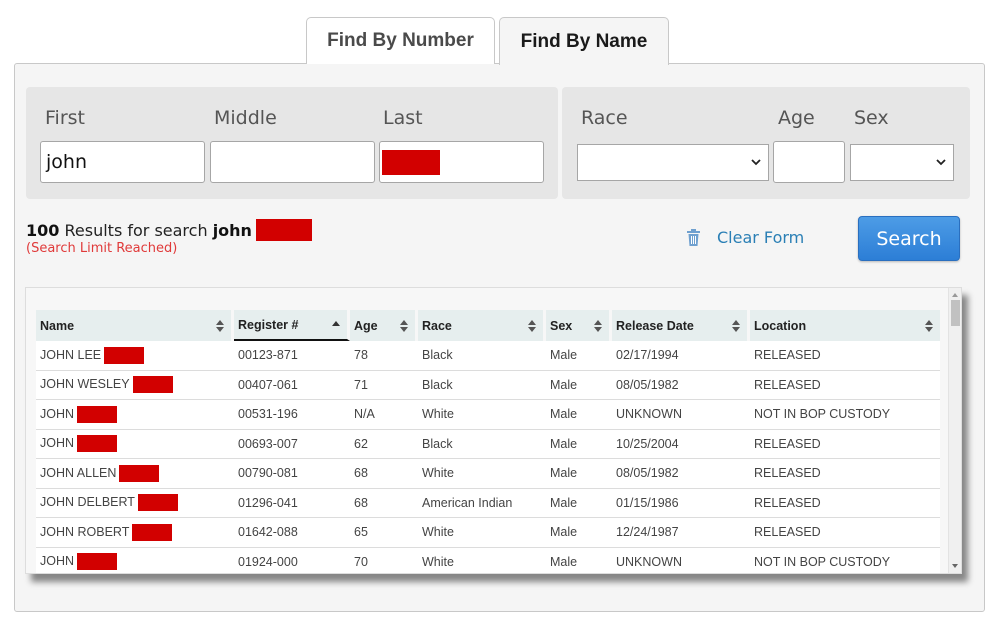 This screenshot has width=1000, height=625. I want to click on scroll-down-arrow-icon, so click(955, 566).